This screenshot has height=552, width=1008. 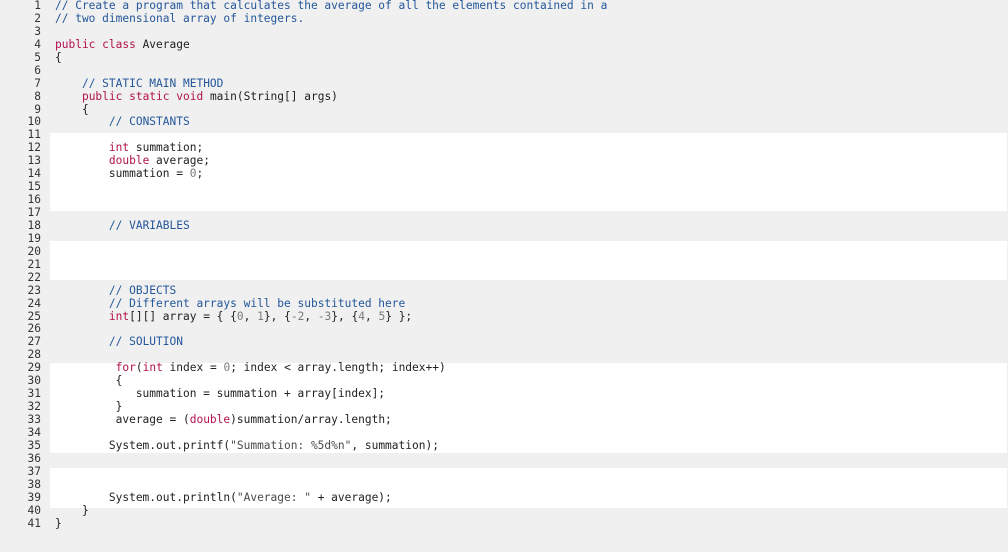 I want to click on code-token: public class, so click(x=95, y=44).